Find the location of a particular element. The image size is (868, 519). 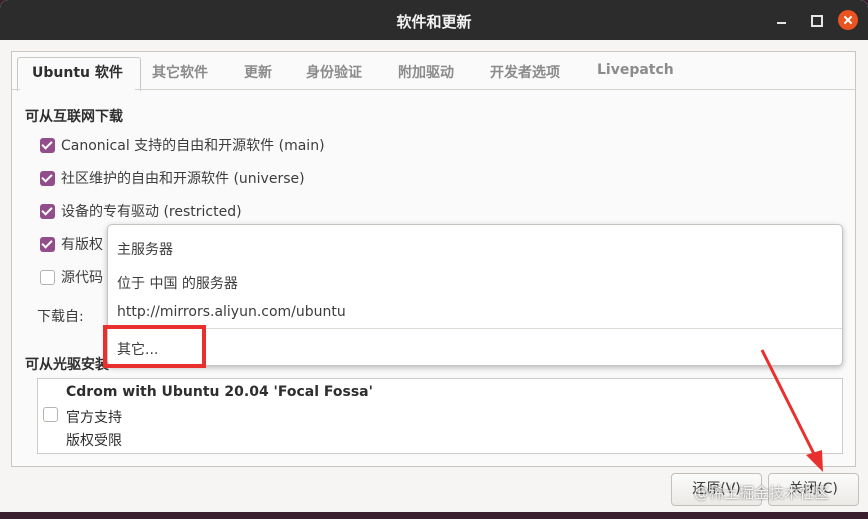

checkbox-restricted: 设备的专有驱动 (restricted) is located at coordinates (141, 211).